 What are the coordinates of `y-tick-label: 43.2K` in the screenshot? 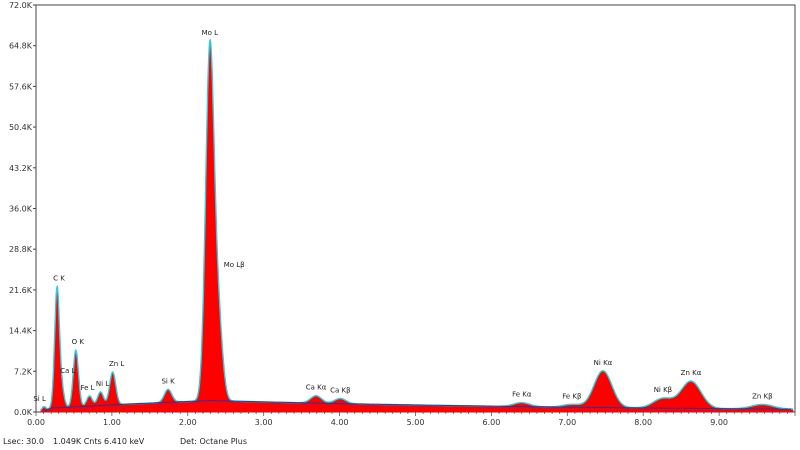 It's located at (21, 168).